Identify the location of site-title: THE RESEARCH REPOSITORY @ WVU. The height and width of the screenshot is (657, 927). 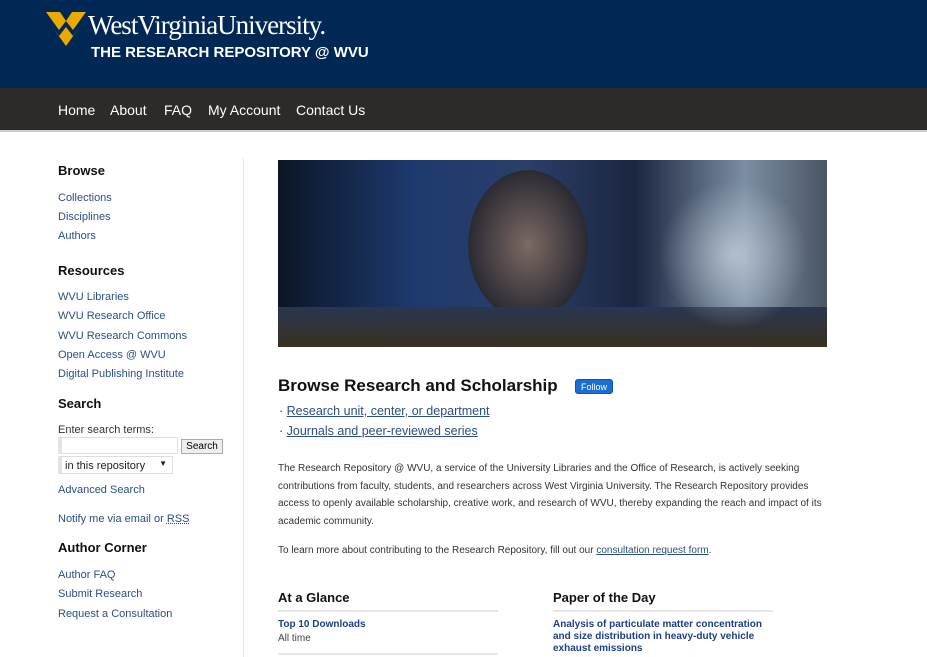
(230, 52).